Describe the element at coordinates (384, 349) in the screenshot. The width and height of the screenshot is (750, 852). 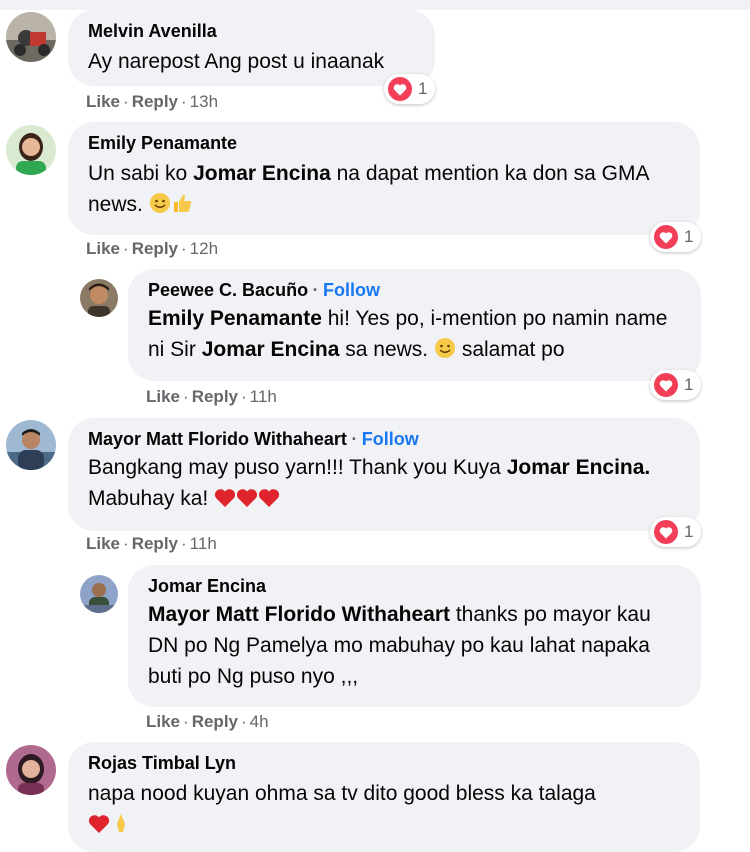
I see `text-segment: sa news.` at that location.